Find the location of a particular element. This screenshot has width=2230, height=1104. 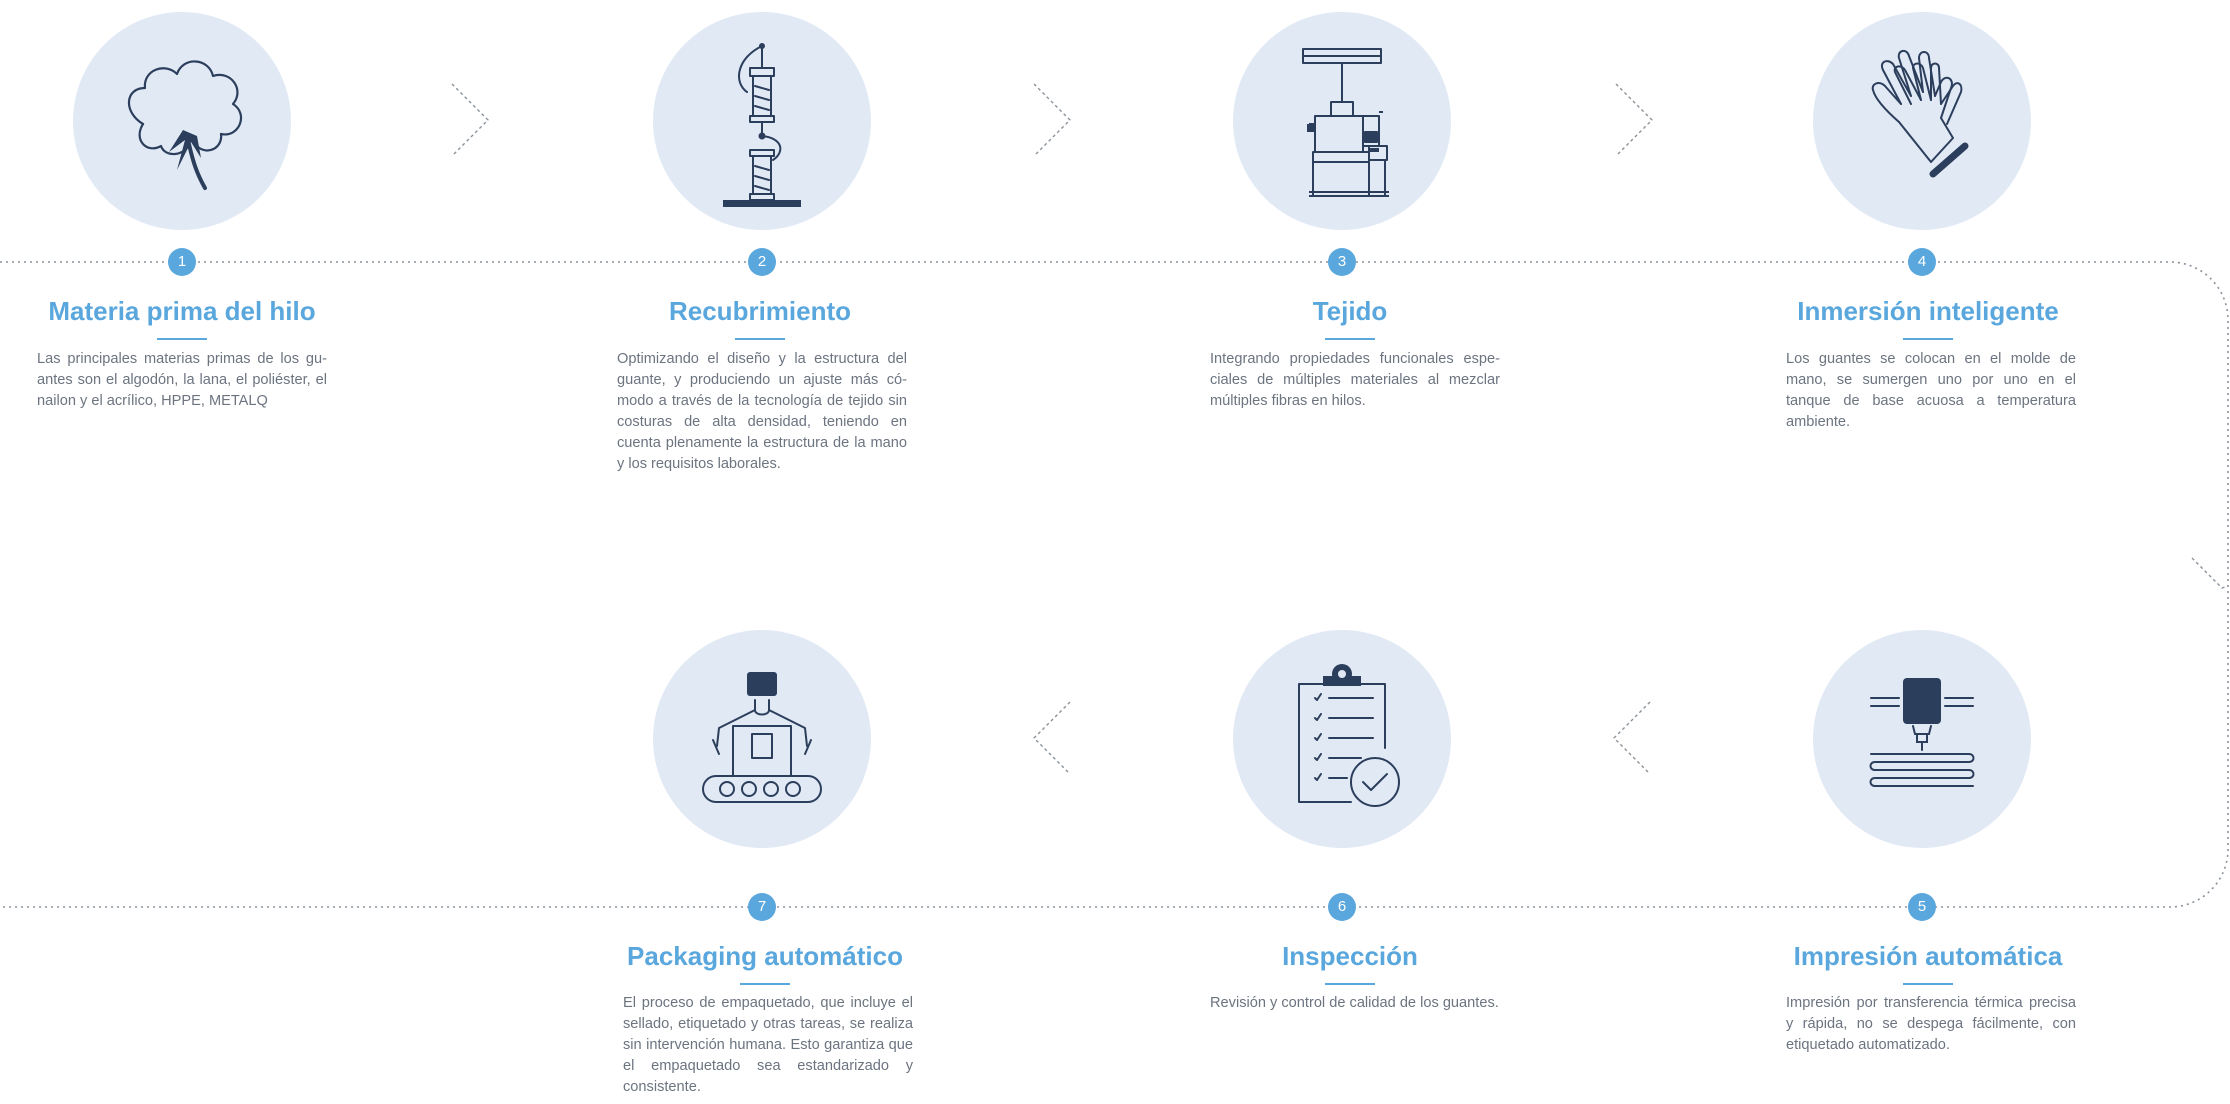

step-5-icon-circle is located at coordinates (1922, 739).